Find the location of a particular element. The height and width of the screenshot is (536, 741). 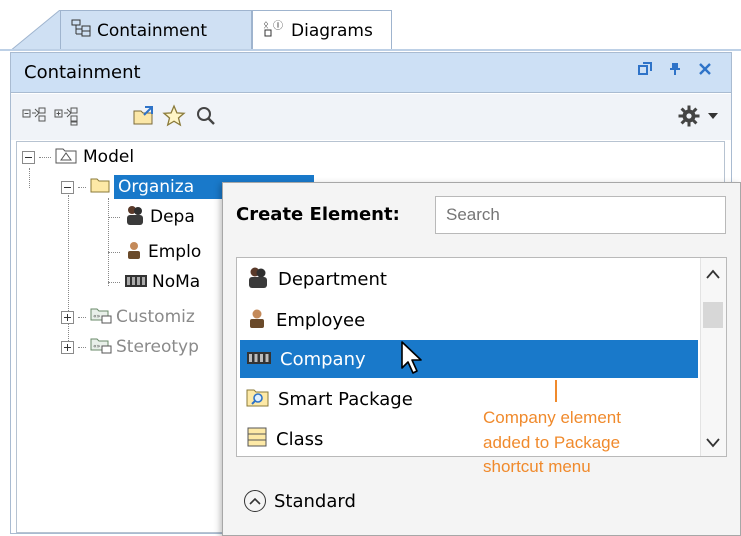

tree-item-label: Emplo is located at coordinates (175, 252).